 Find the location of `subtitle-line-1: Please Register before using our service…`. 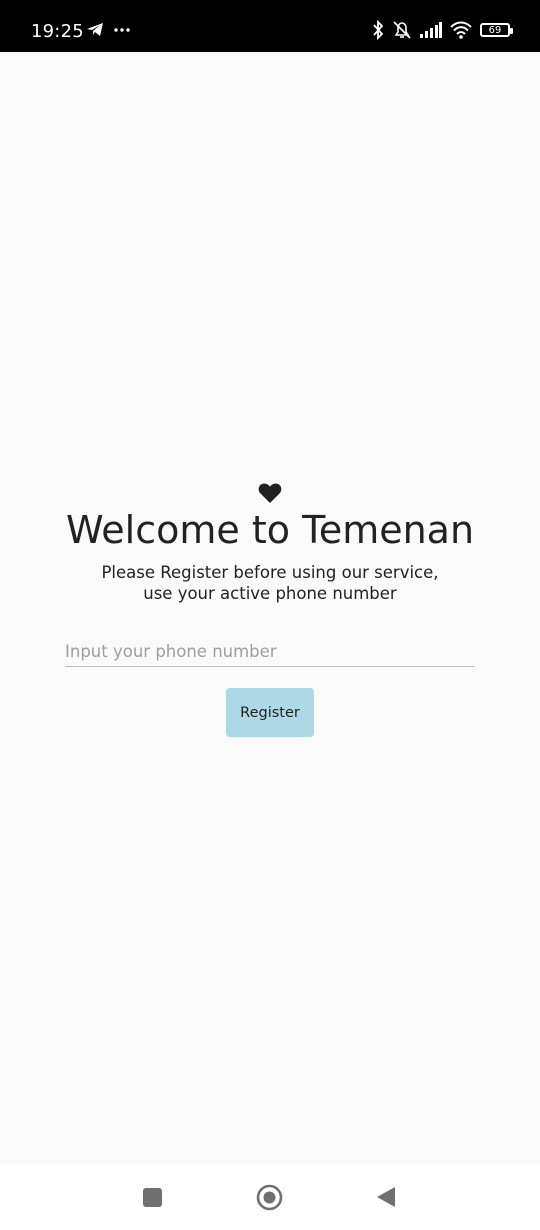

subtitle-line-1: Please Register before using our service… is located at coordinates (270, 572).